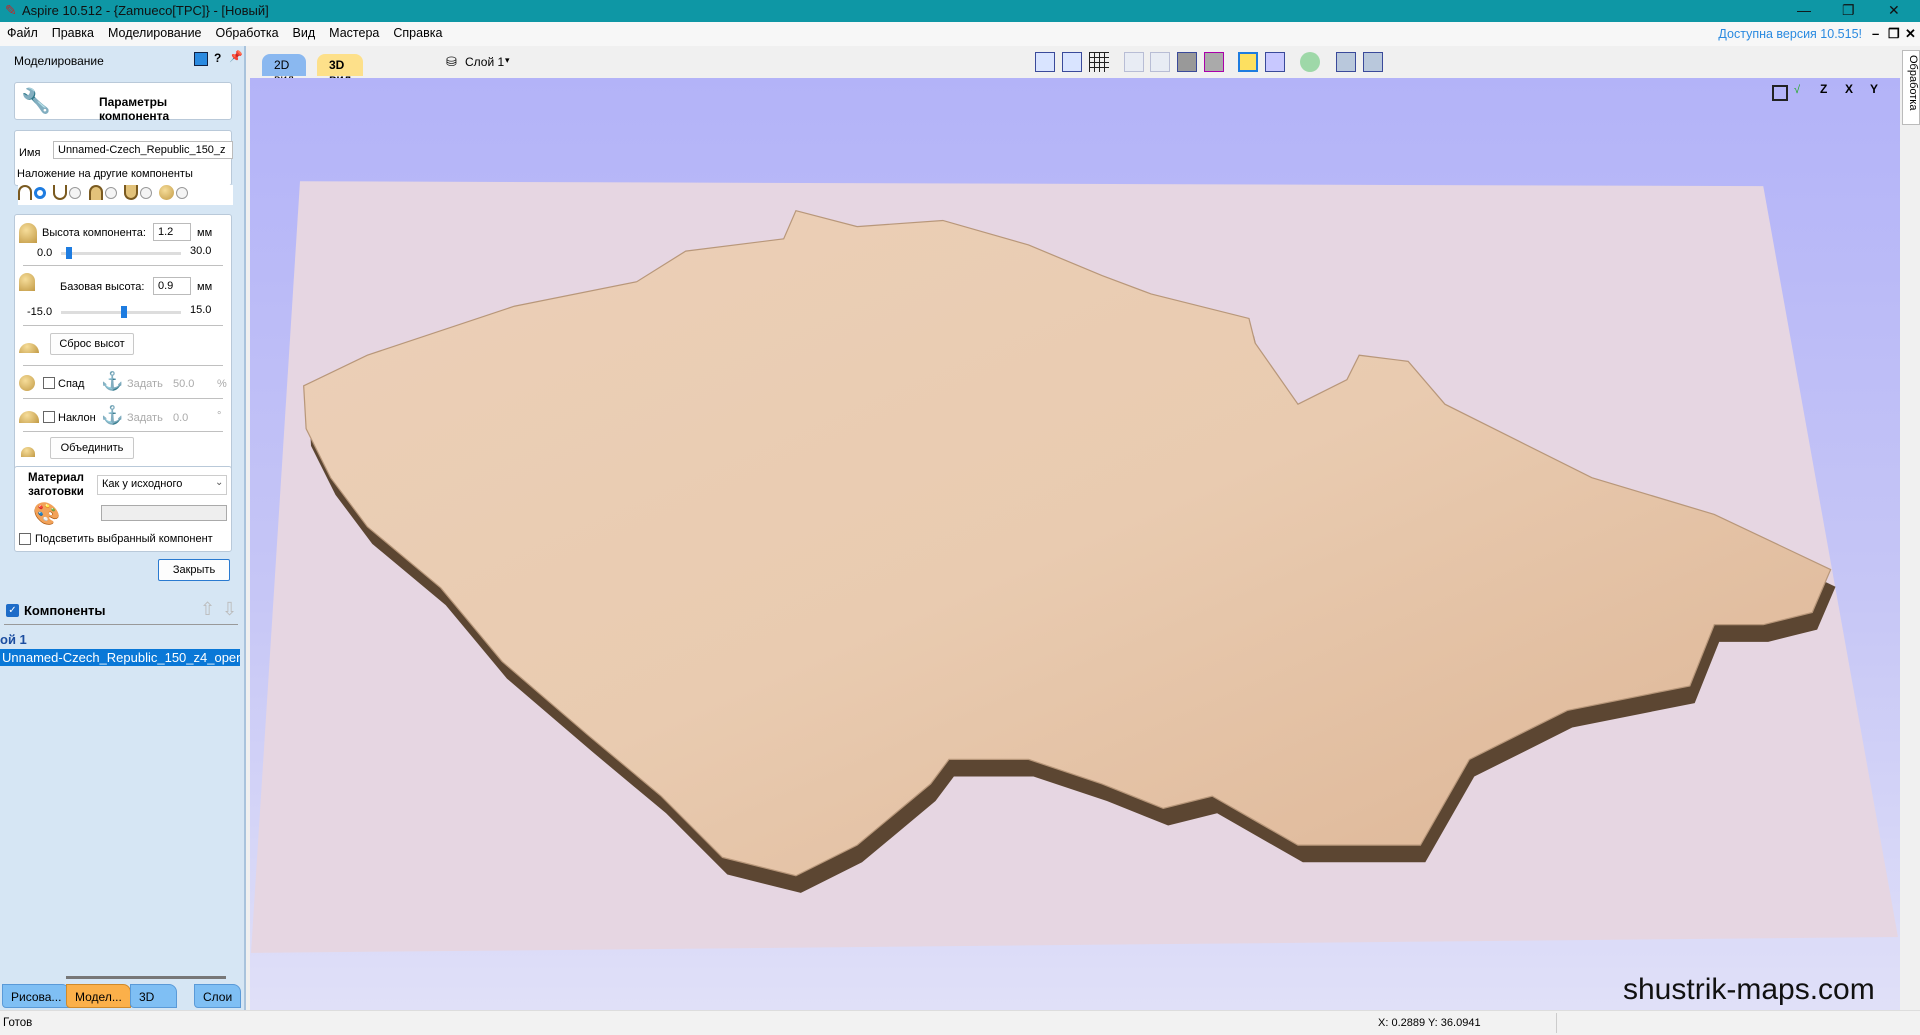 This screenshot has width=1920, height=1035. I want to click on grid-icon, so click(1099, 62).